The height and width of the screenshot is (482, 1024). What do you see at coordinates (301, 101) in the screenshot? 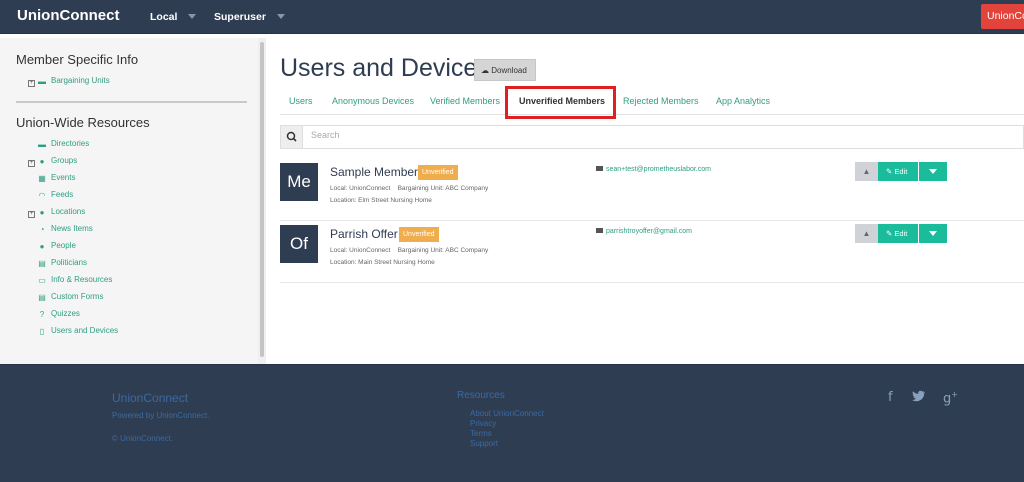
I see `tab-users: Users` at bounding box center [301, 101].